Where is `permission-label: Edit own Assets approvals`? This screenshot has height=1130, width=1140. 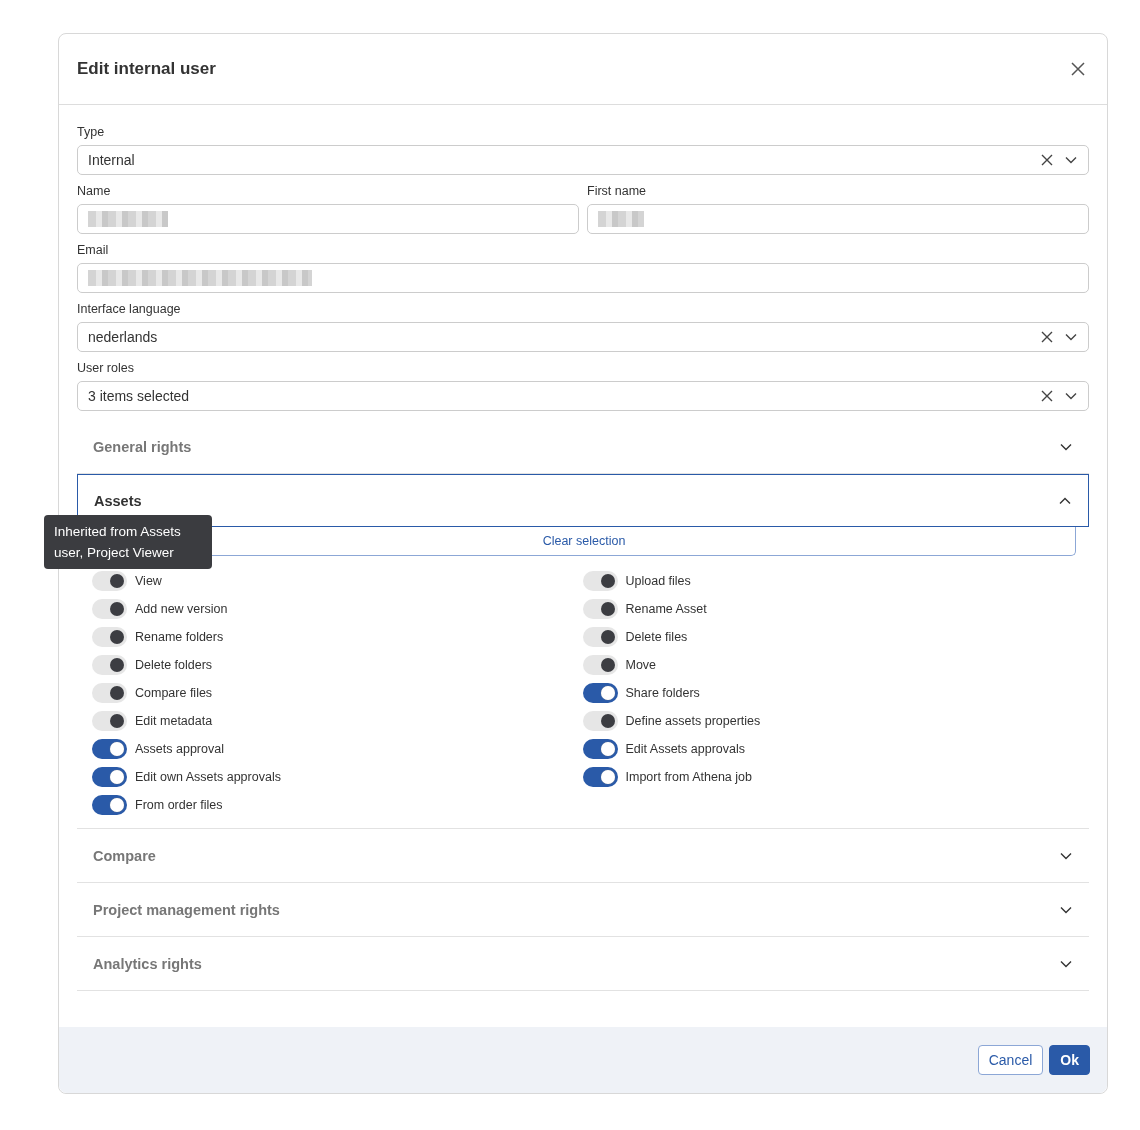 permission-label: Edit own Assets approvals is located at coordinates (208, 777).